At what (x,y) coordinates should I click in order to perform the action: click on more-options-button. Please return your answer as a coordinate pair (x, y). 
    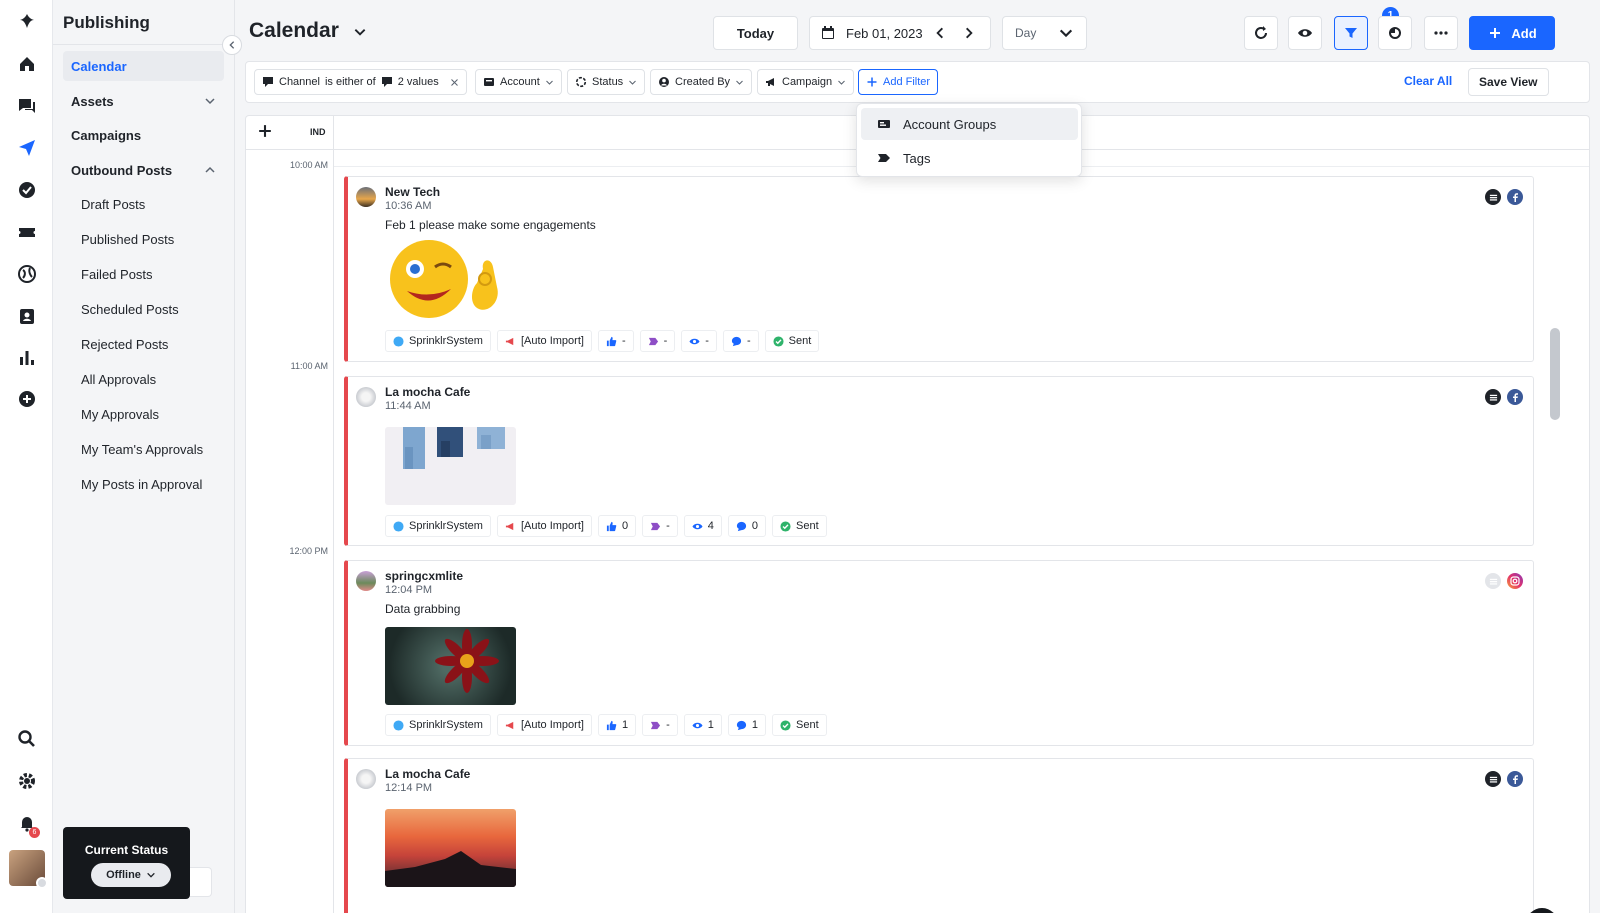
    Looking at the image, I should click on (1441, 33).